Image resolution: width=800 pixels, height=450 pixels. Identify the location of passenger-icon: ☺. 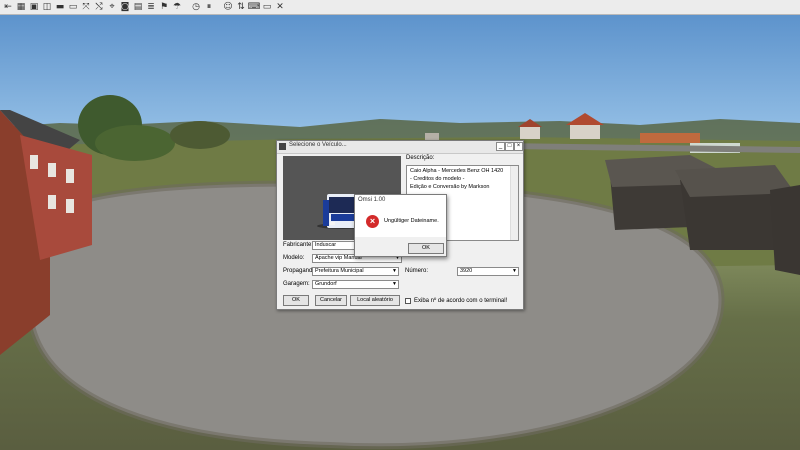
(228, 7).